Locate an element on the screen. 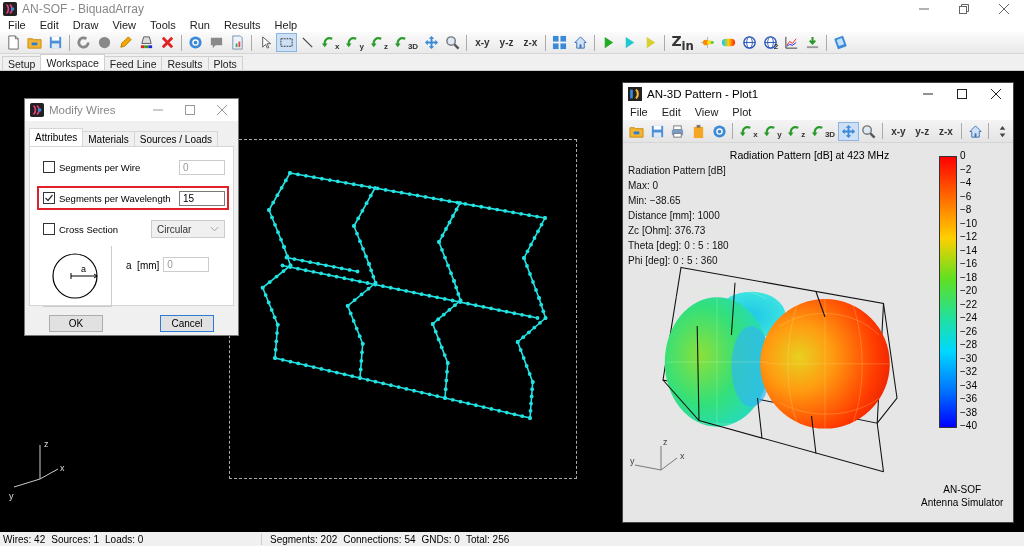  menu-item: Run is located at coordinates (199, 25).